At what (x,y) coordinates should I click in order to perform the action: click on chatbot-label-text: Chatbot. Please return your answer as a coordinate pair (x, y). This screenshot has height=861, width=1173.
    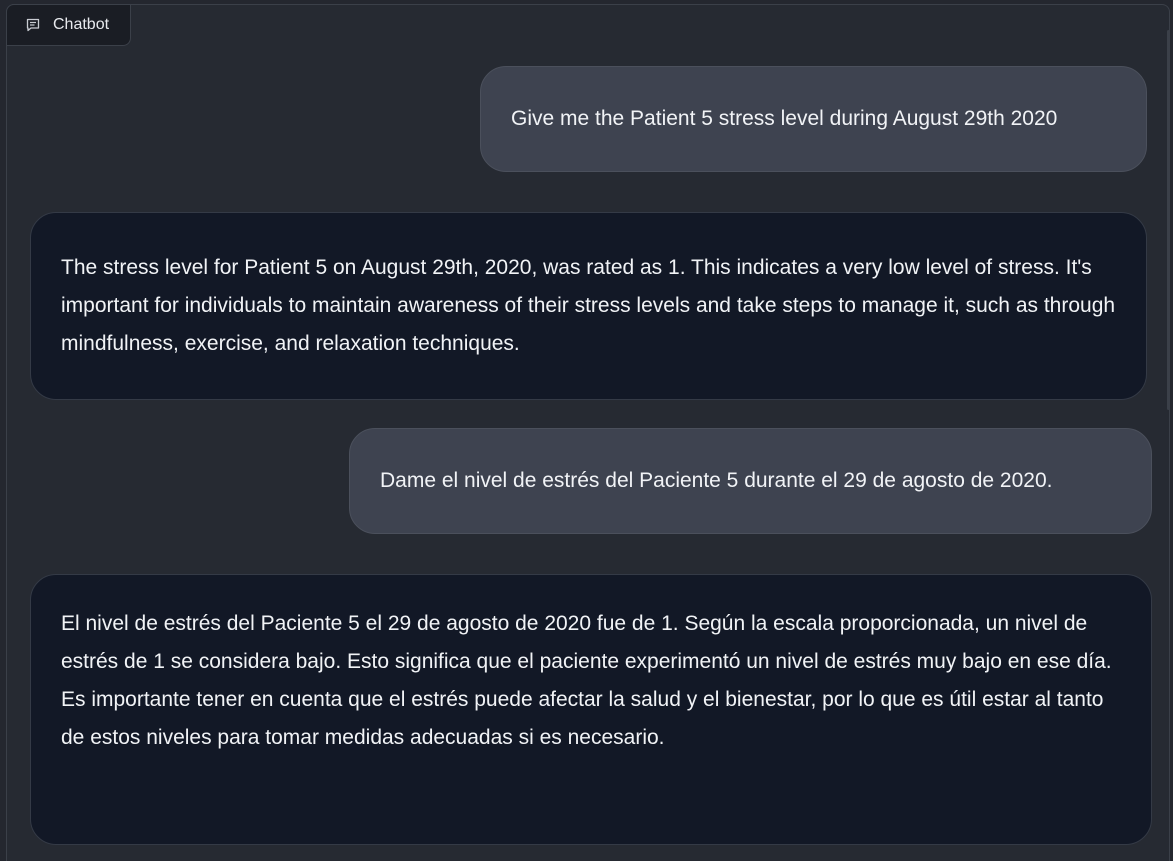
    Looking at the image, I should click on (81, 24).